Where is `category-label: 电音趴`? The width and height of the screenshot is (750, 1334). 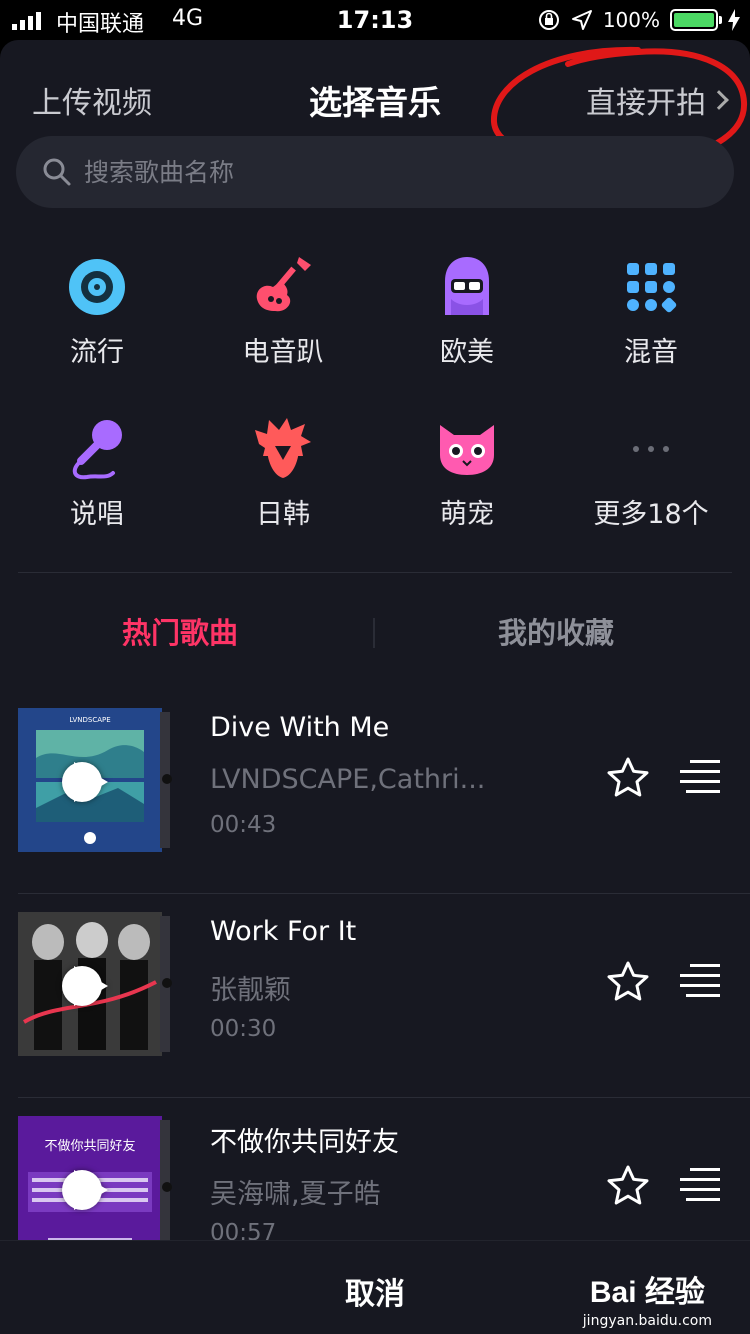
category-label: 电音趴 is located at coordinates (283, 352).